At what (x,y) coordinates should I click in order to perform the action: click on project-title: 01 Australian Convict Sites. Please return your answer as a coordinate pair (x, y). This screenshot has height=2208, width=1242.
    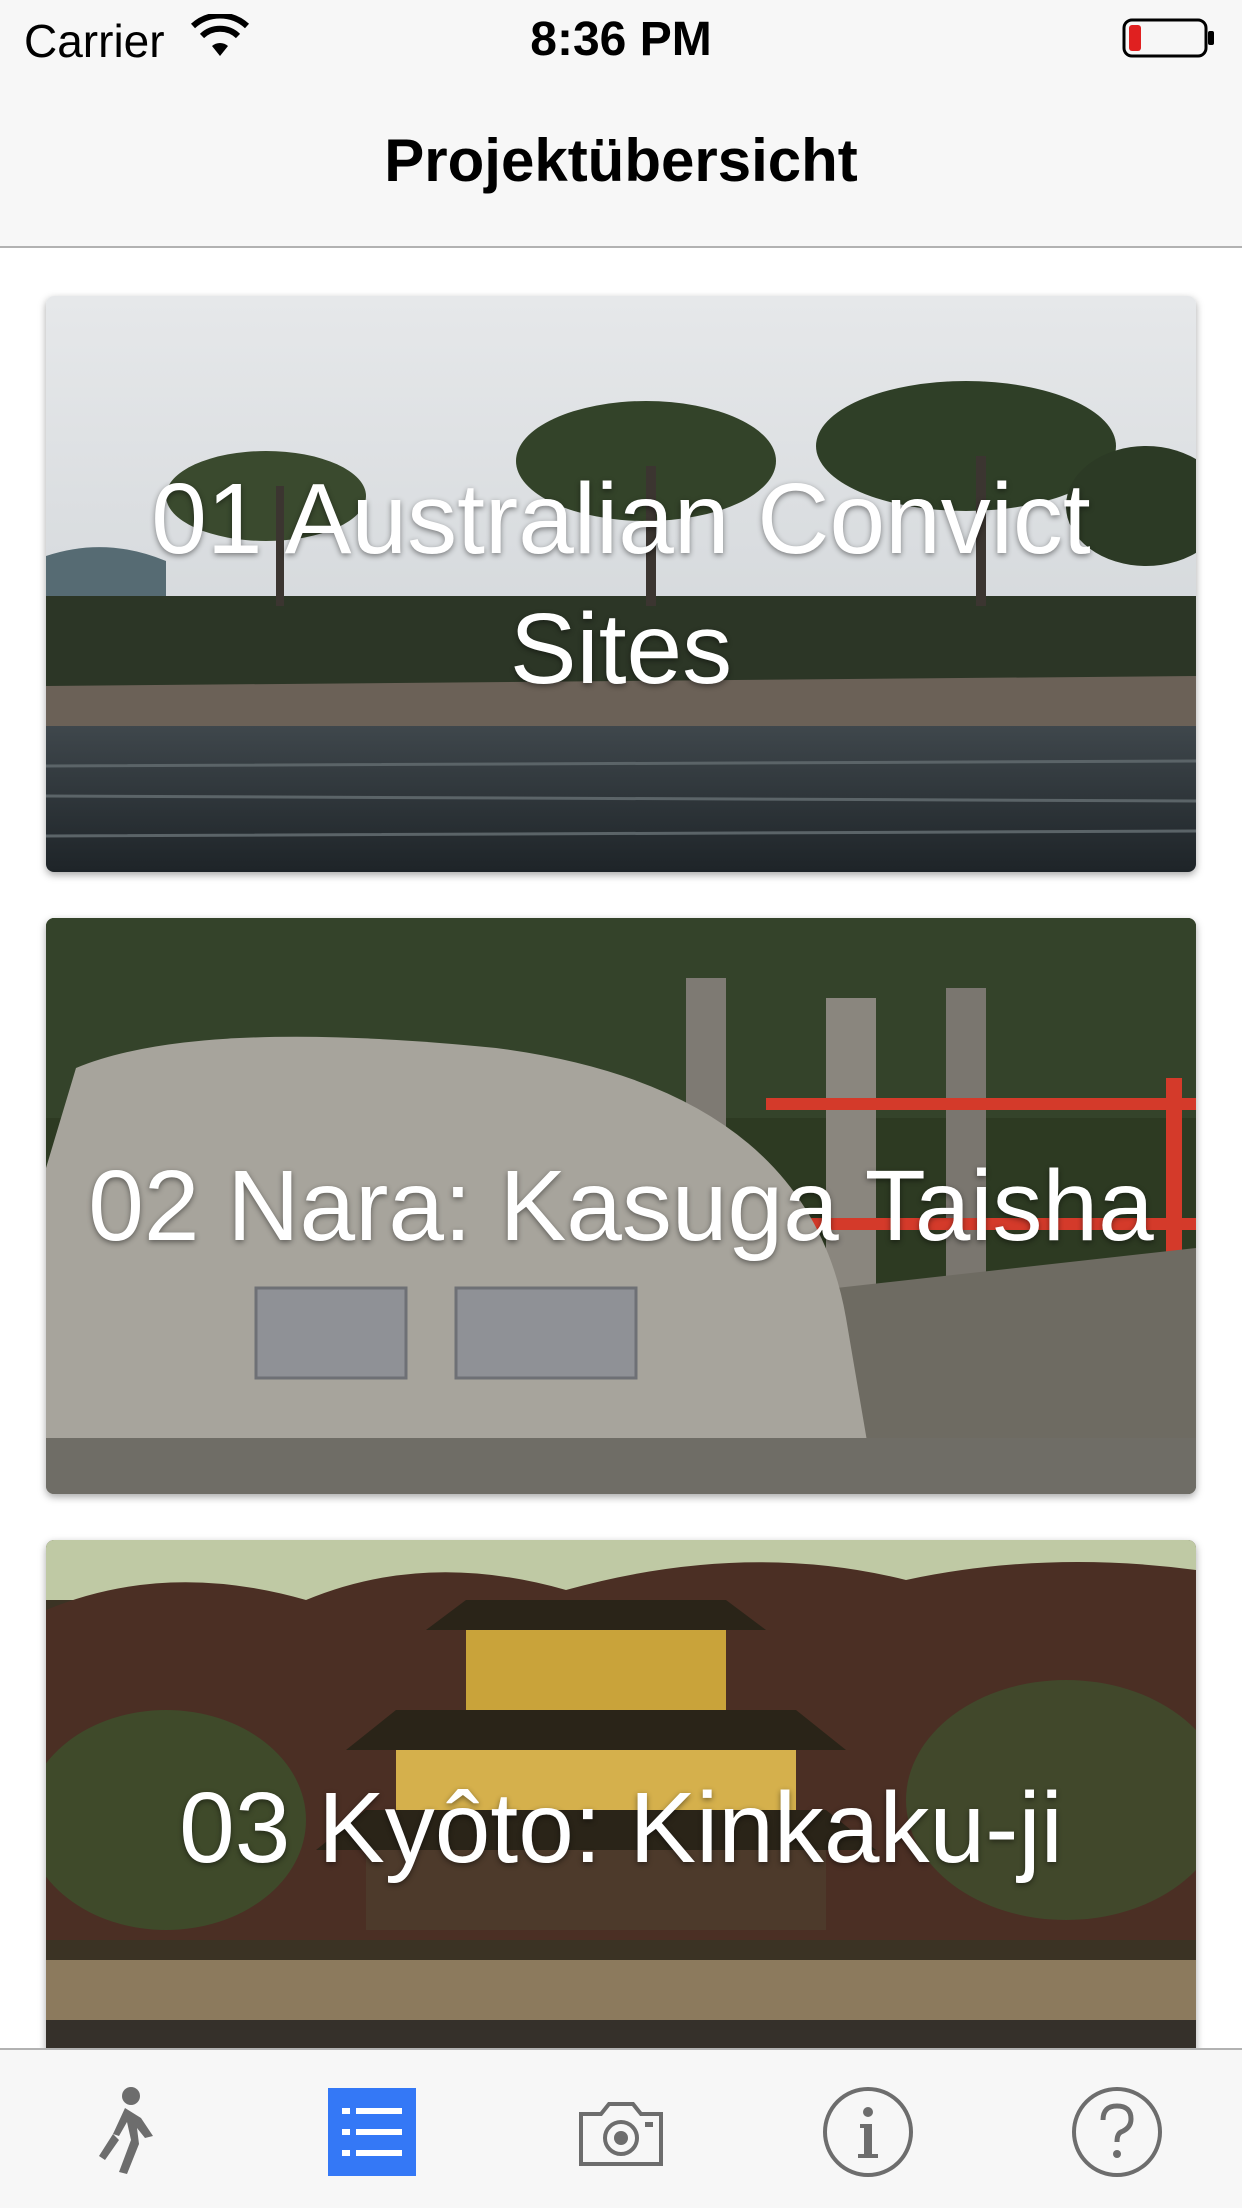
    Looking at the image, I should click on (621, 584).